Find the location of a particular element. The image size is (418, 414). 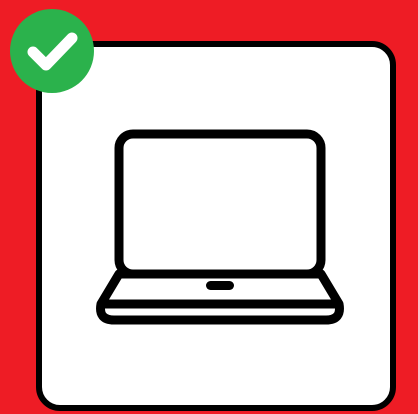

checkmark-icon is located at coordinates (52, 51).